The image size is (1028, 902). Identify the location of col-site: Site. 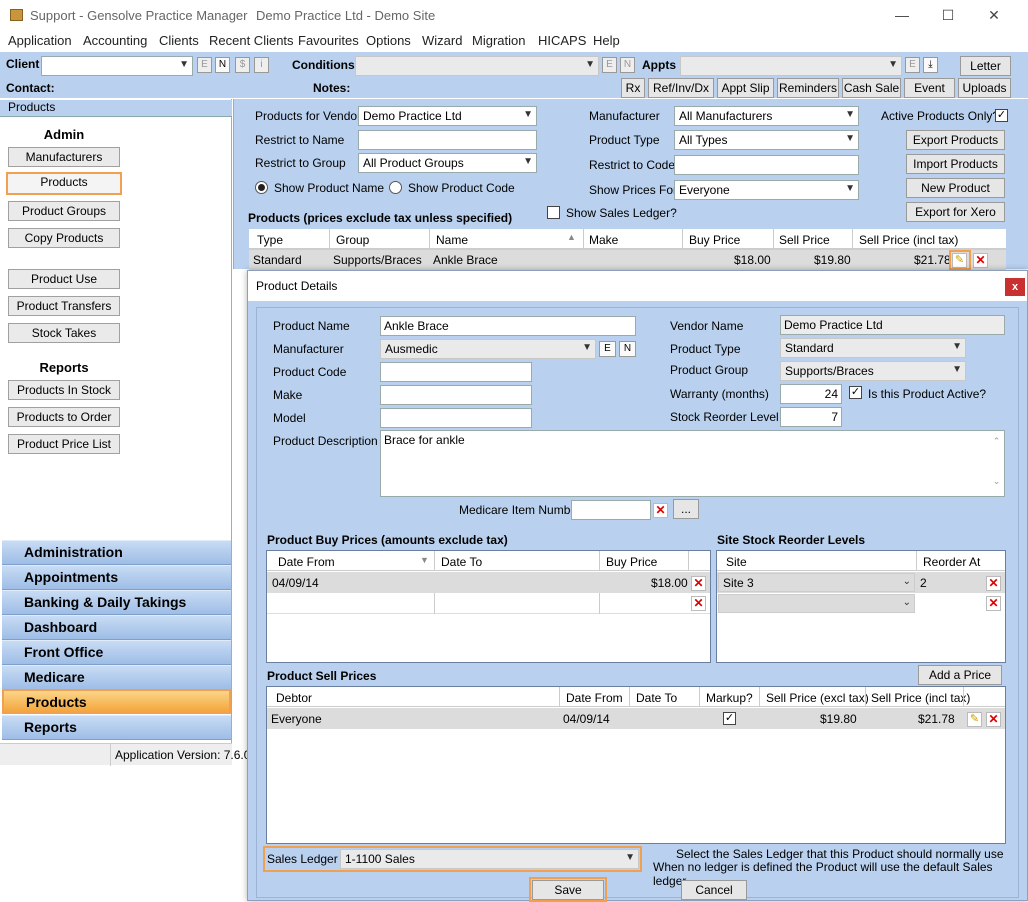
(736, 562).